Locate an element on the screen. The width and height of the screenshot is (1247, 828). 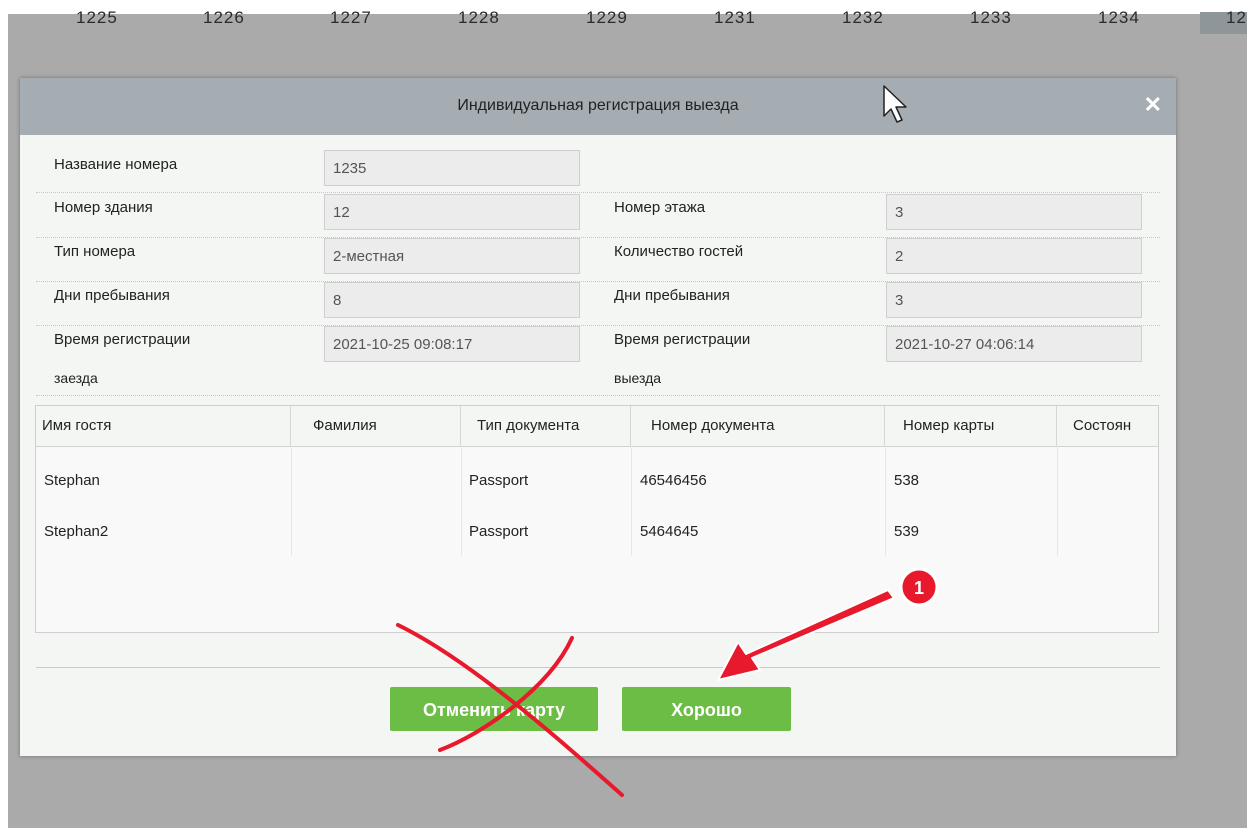
step-badge-label: 1 is located at coordinates (919, 588).